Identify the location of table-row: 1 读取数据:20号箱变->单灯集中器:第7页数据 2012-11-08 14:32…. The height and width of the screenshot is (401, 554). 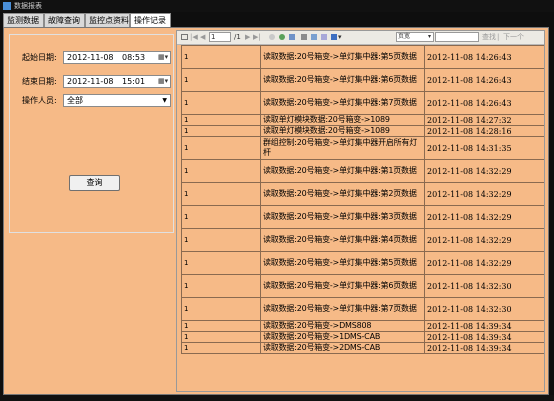
(362, 309).